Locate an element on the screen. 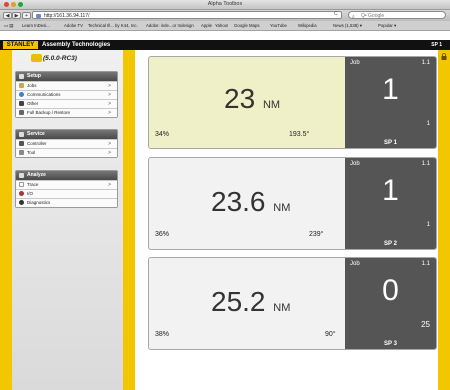 The width and height of the screenshot is (450, 390). back-arrow-icon: ◀ is located at coordinates (7, 16).